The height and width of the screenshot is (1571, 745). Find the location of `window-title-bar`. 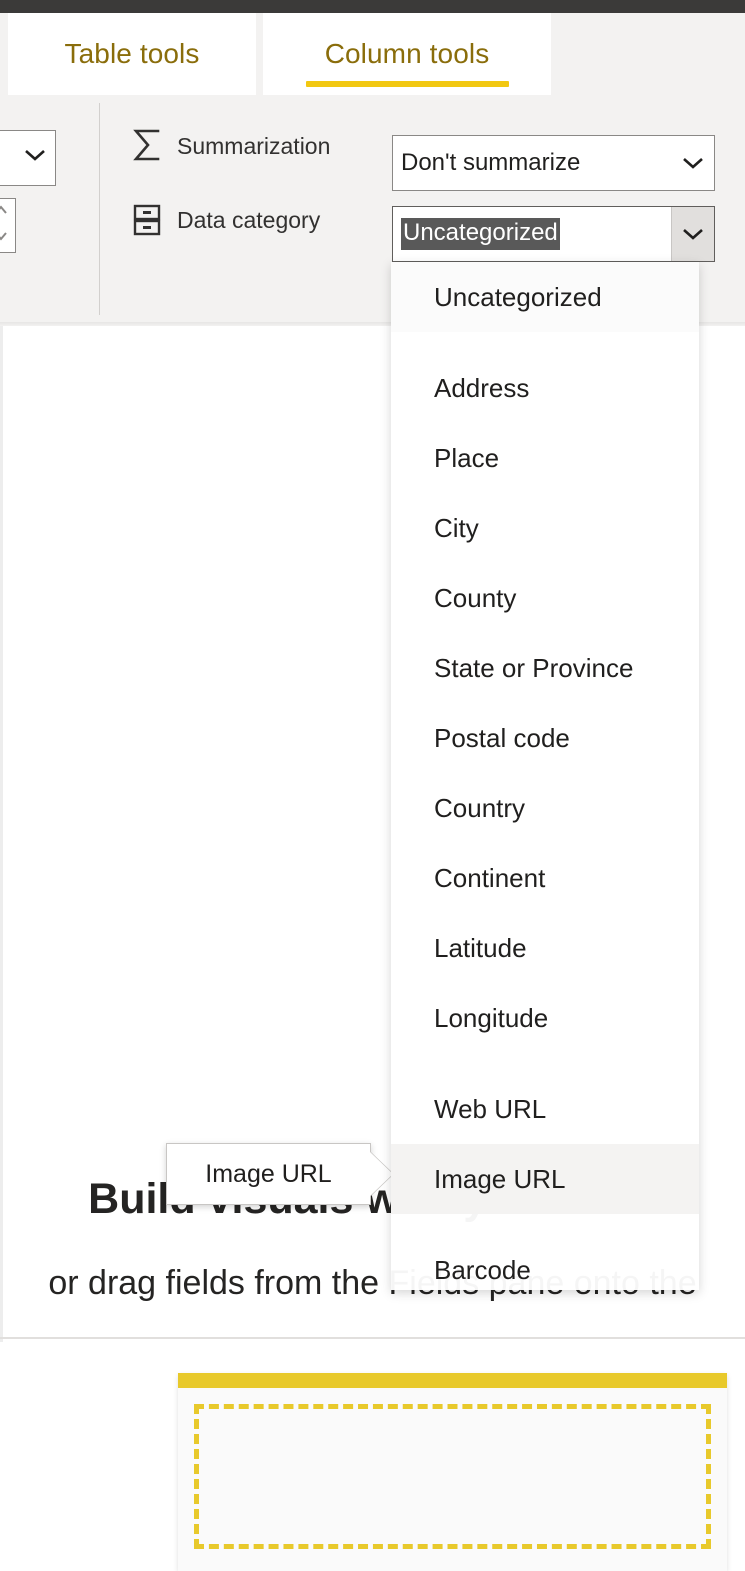

window-title-bar is located at coordinates (372, 6).